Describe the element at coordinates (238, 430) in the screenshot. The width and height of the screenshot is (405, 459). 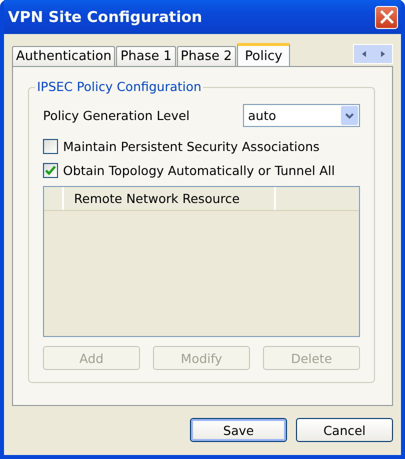
I see `button: Save` at that location.